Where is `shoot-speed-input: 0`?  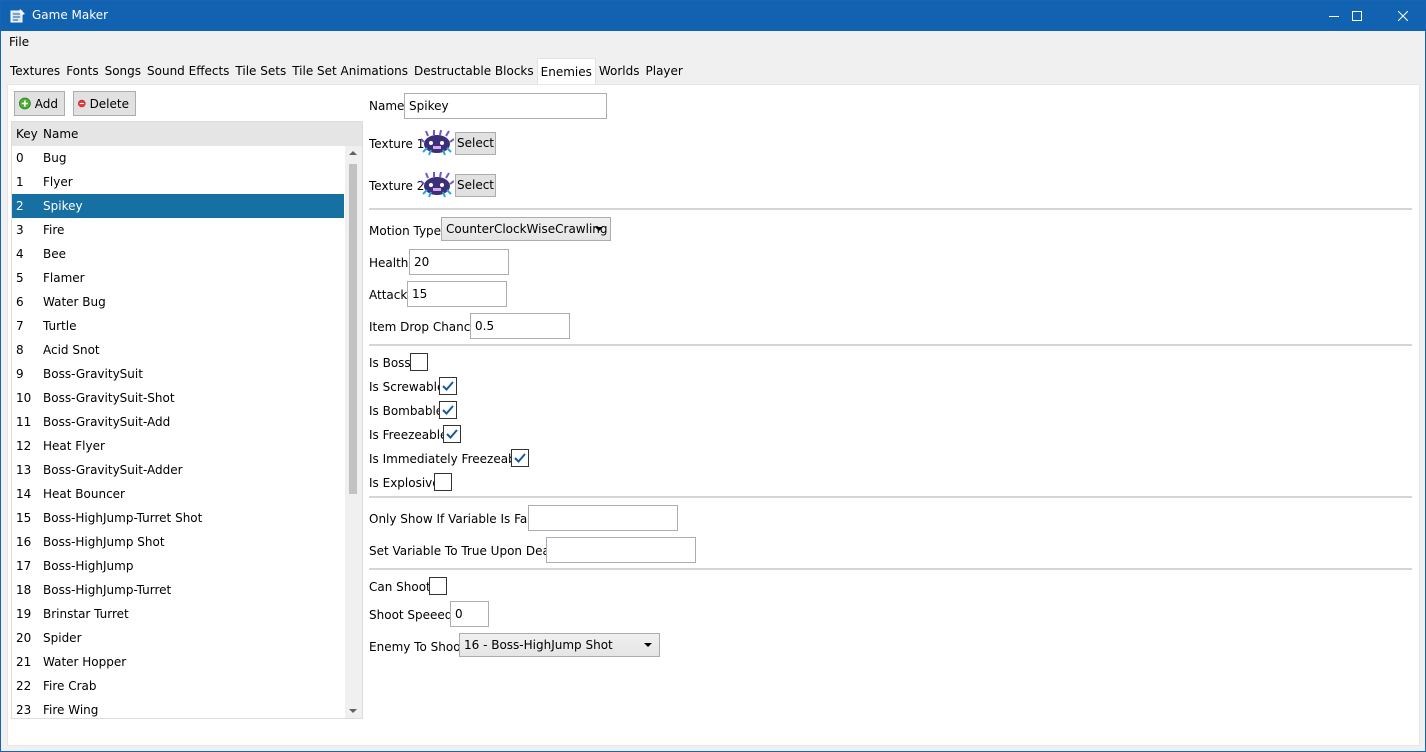
shoot-speed-input: 0 is located at coordinates (469, 614).